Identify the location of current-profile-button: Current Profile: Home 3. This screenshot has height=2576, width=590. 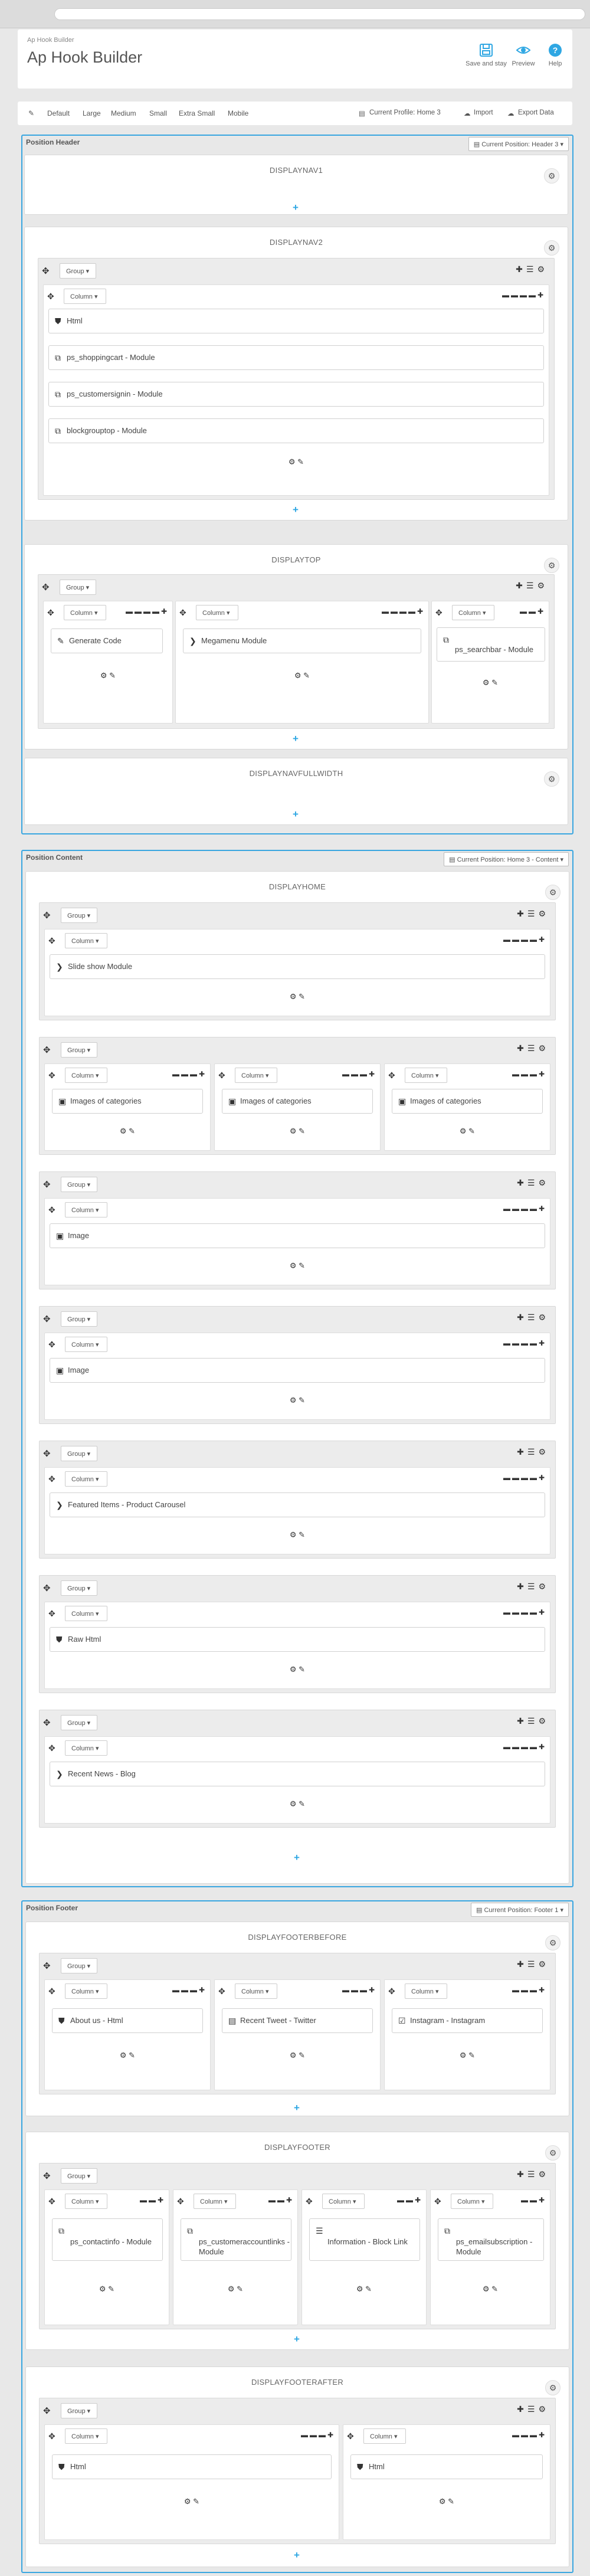
(405, 112).